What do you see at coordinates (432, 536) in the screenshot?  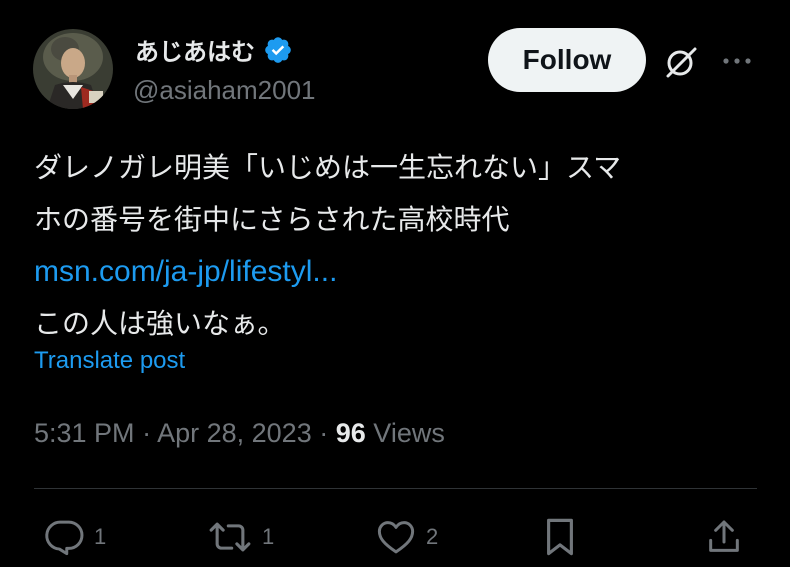 I see `like-count: 2` at bounding box center [432, 536].